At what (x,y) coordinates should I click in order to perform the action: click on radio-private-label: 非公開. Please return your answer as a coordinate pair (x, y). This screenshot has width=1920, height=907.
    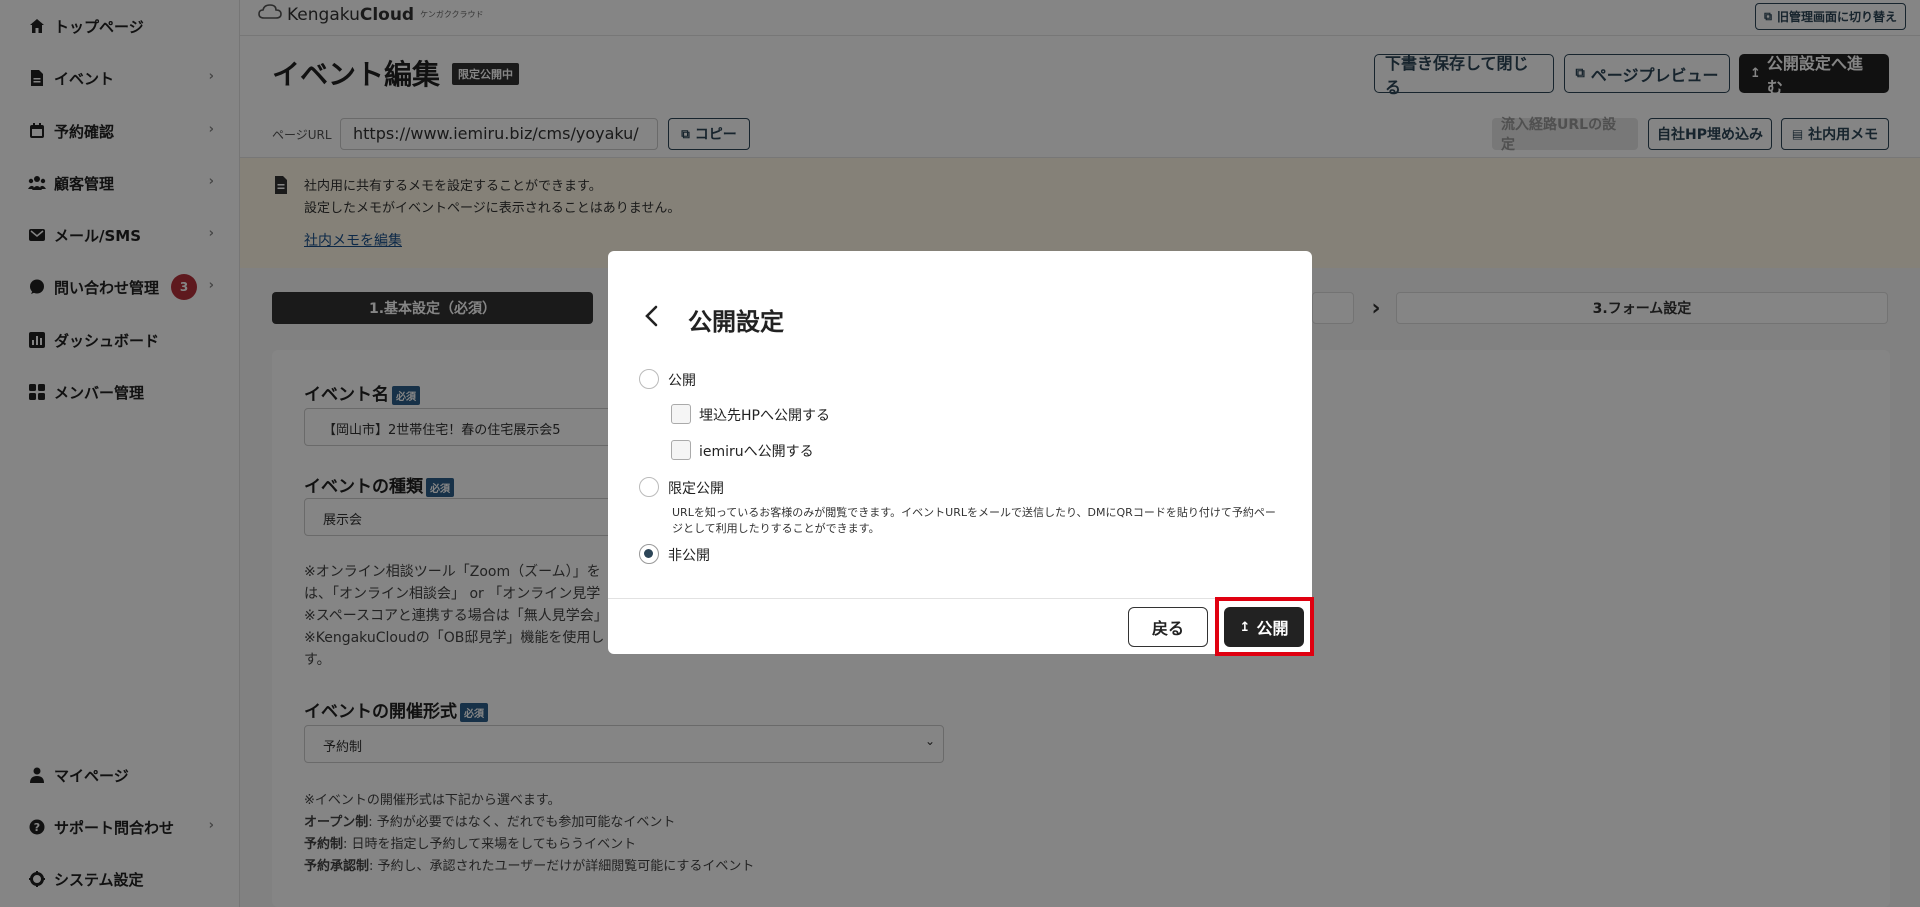
    Looking at the image, I should click on (689, 556).